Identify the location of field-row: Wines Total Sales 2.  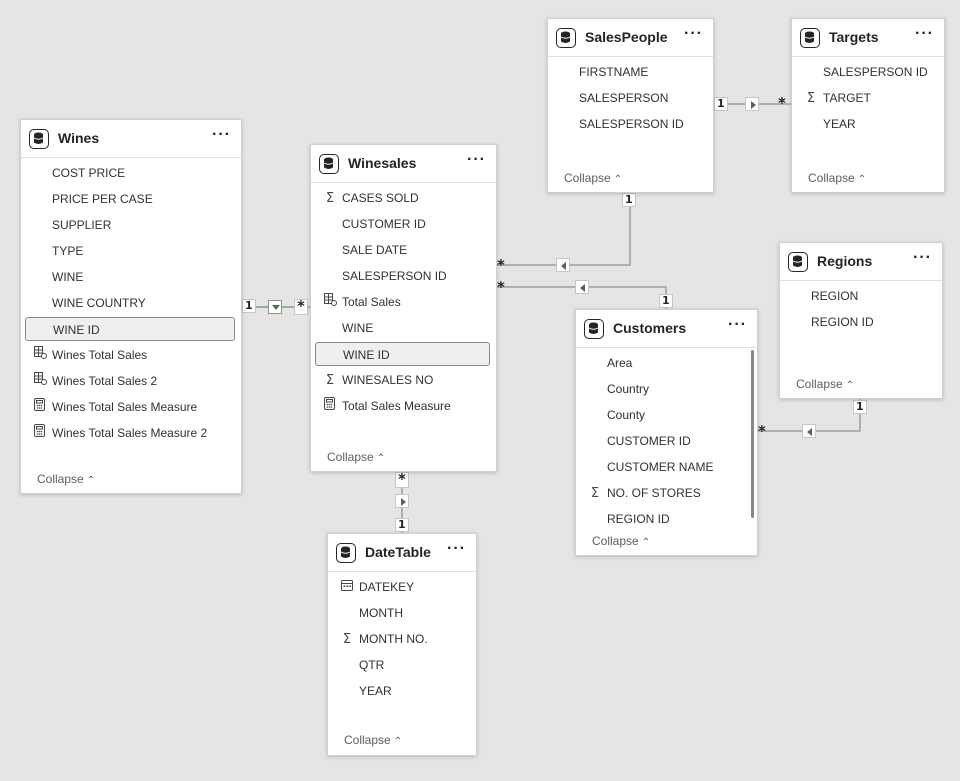
(130, 381).